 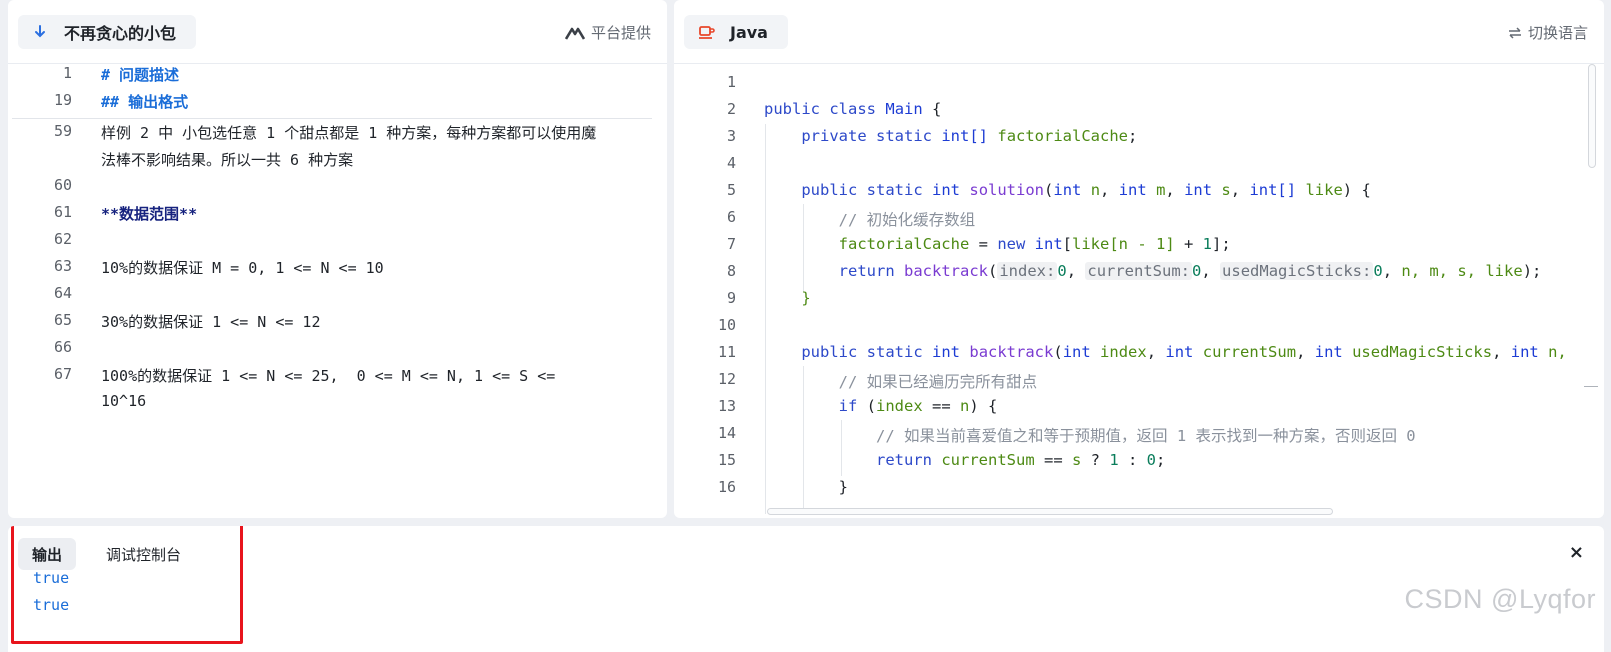 What do you see at coordinates (918, 406) in the screenshot?
I see `code-text: if (index == n) {` at bounding box center [918, 406].